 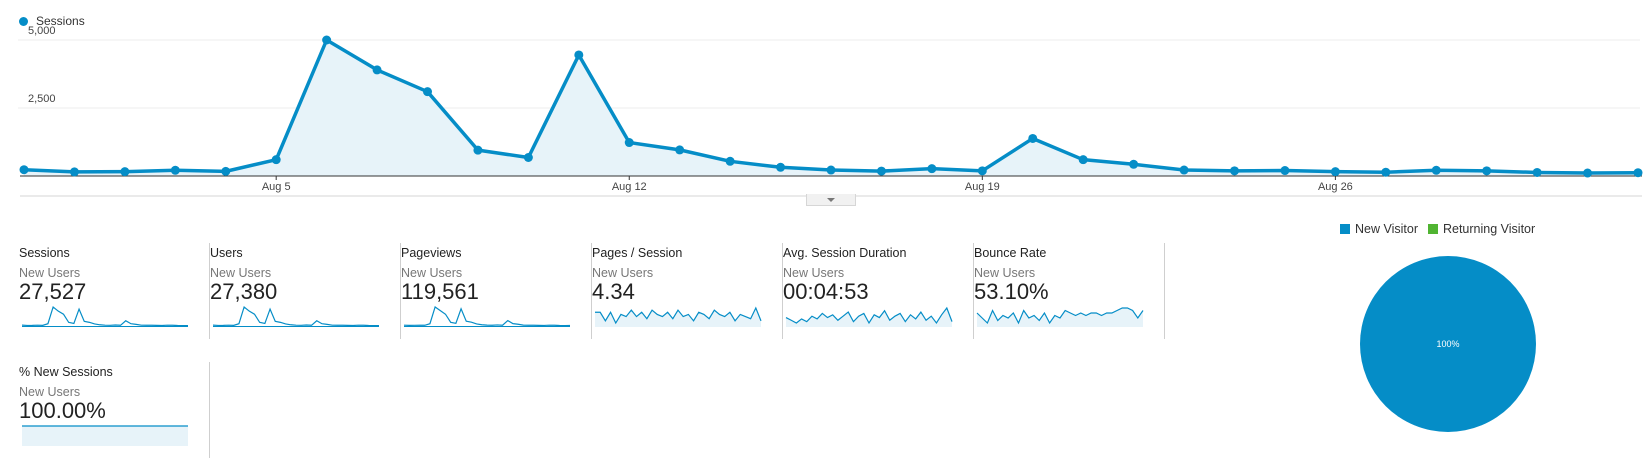 I want to click on y-tick-label: 5,000, so click(x=42, y=31).